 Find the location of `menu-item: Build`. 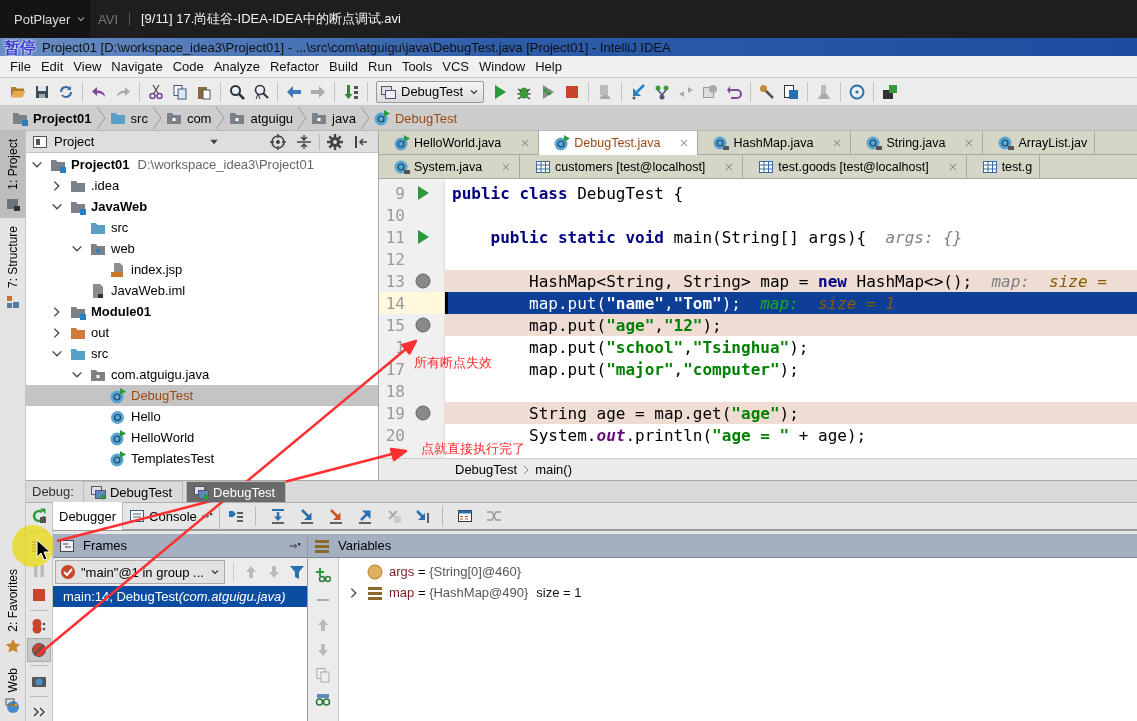

menu-item: Build is located at coordinates (343, 66).